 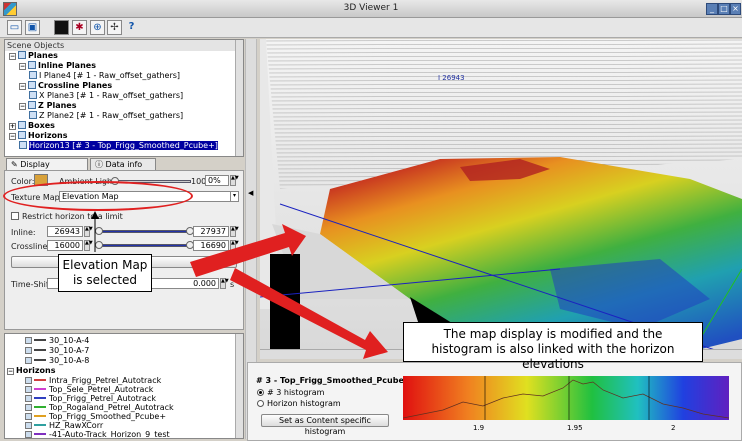 What do you see at coordinates (239, 285) in the screenshot?
I see `annotation-arrows` at bounding box center [239, 285].